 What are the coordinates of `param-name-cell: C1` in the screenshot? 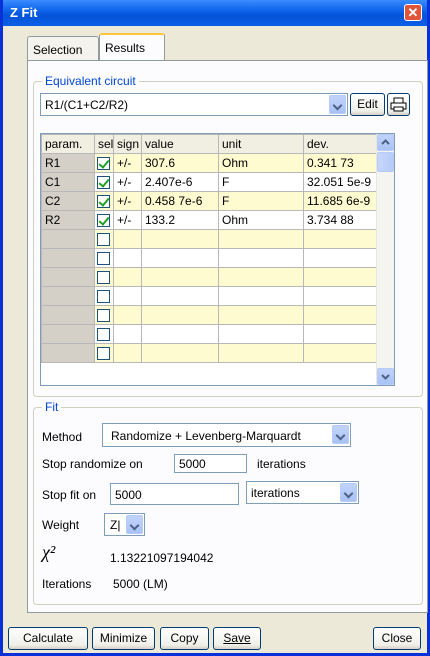 It's located at (68, 182).